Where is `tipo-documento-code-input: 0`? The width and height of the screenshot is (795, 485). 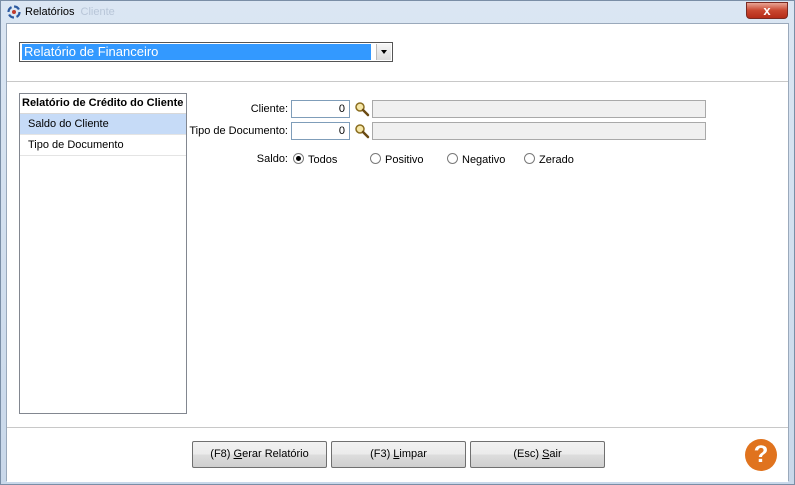 tipo-documento-code-input: 0 is located at coordinates (320, 131).